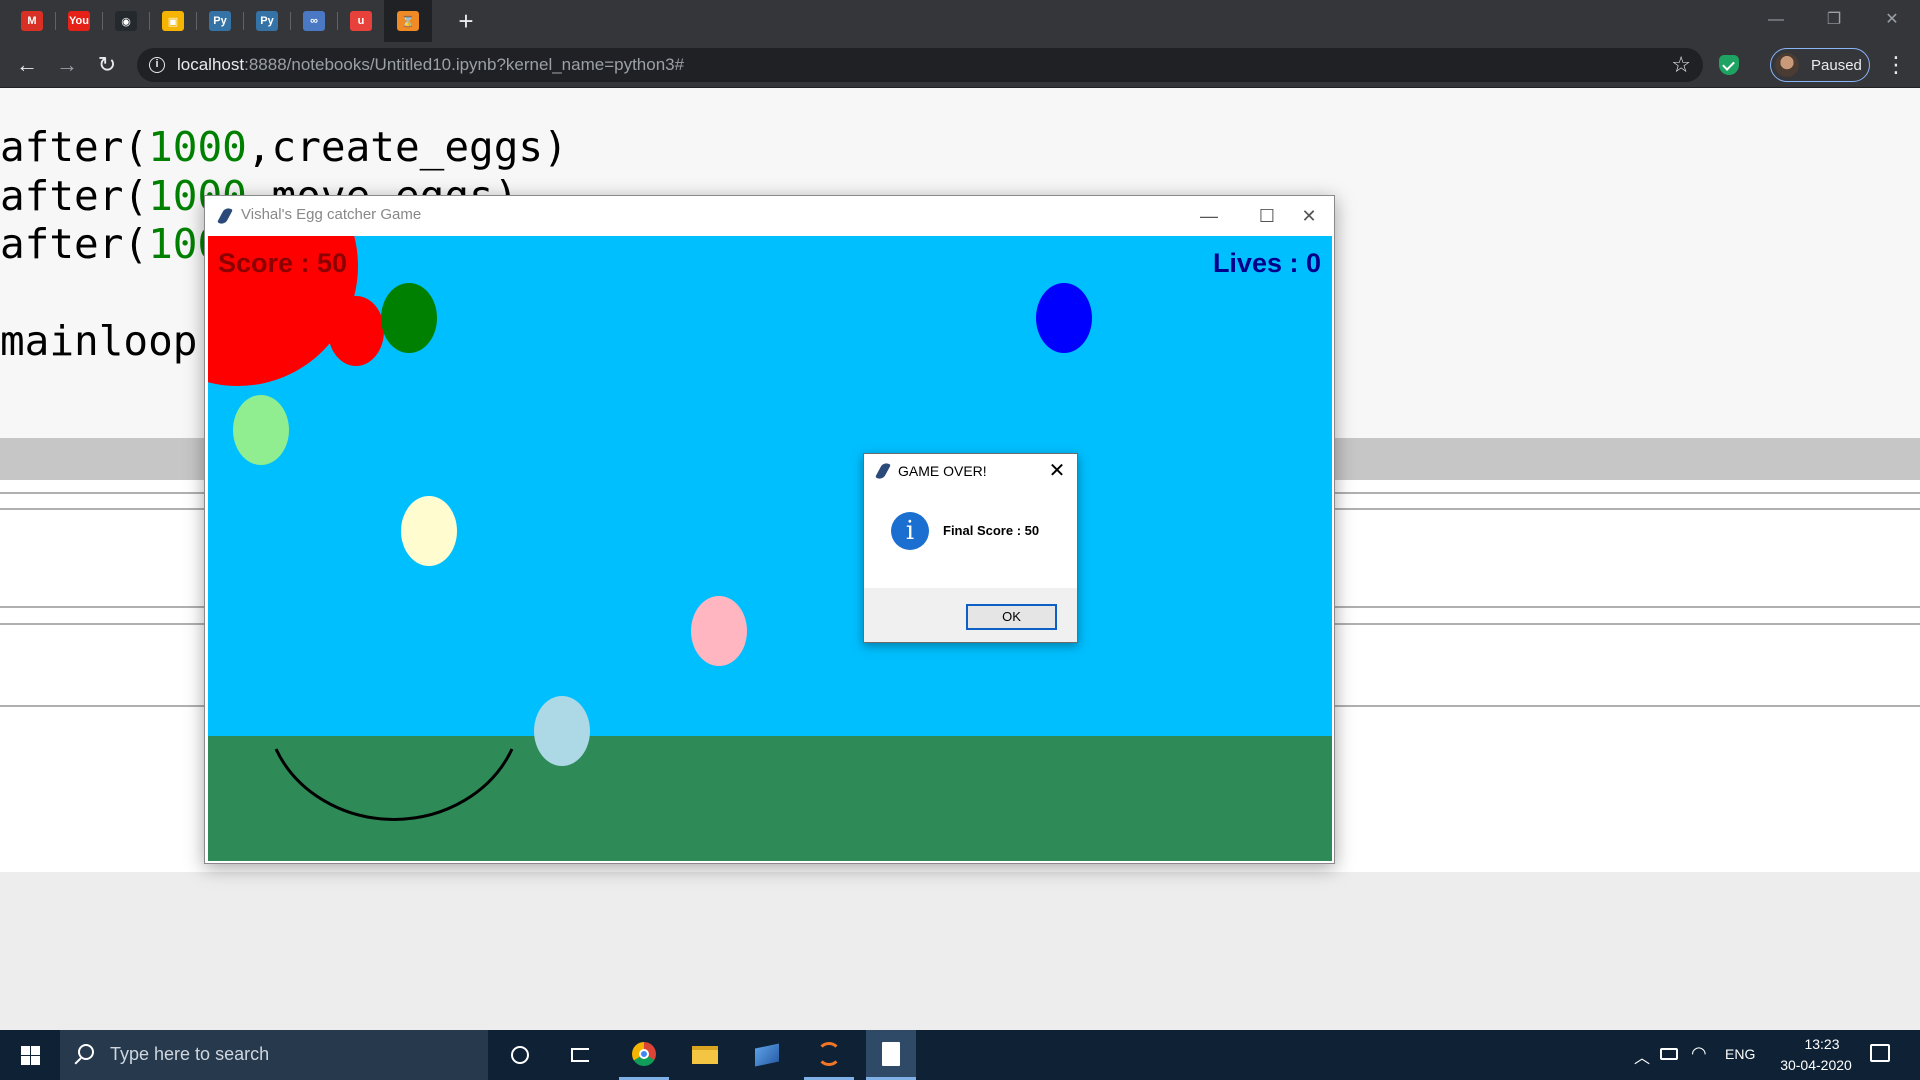 The height and width of the screenshot is (1080, 1920). Describe the element at coordinates (1816, 1065) in the screenshot. I see `clock-date: 30-04-2020` at that location.